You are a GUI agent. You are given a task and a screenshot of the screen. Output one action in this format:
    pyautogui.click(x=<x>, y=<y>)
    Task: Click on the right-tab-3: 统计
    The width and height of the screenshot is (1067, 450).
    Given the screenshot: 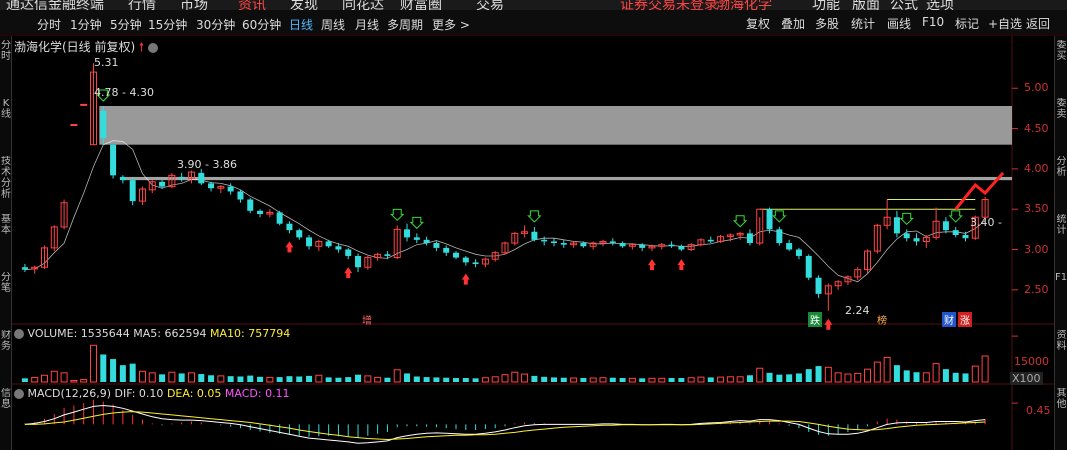 What is the action you would take?
    pyautogui.click(x=1061, y=241)
    